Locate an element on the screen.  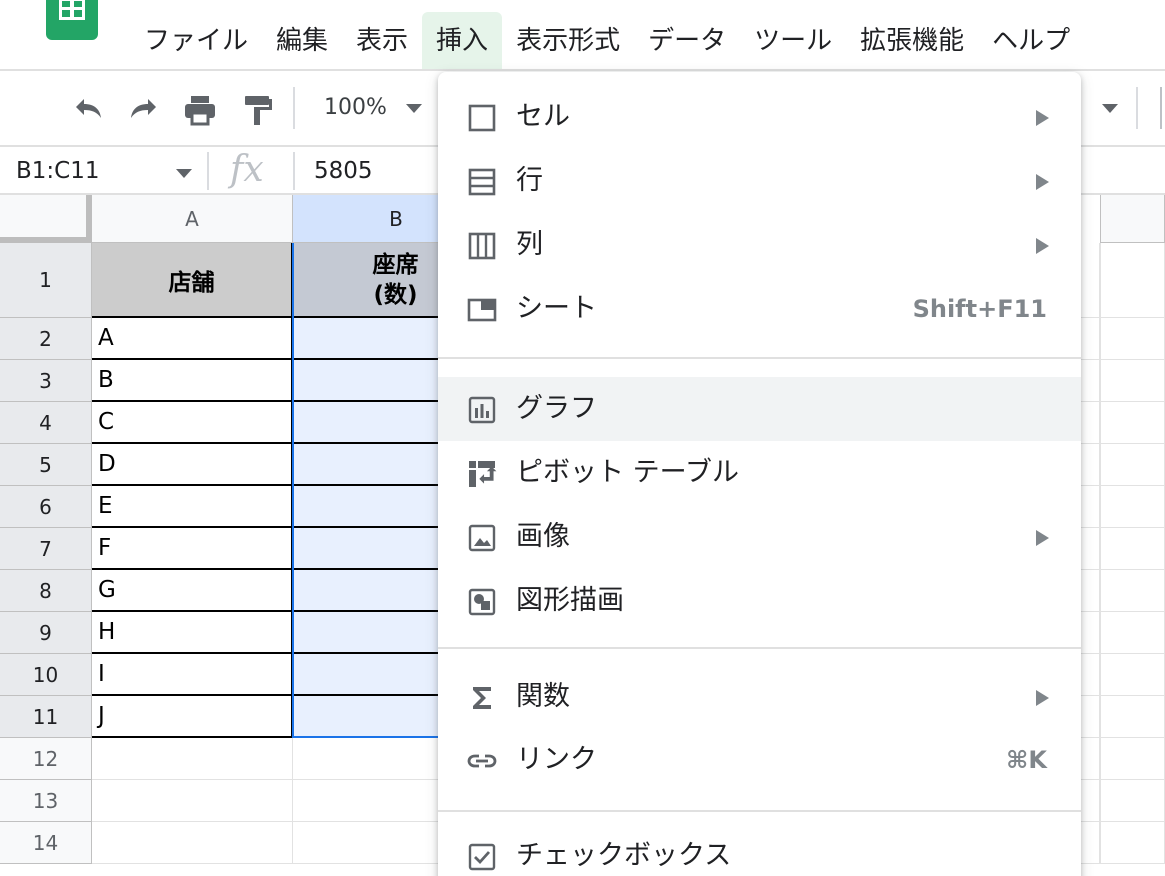
cell-a: I is located at coordinates (192, 675).